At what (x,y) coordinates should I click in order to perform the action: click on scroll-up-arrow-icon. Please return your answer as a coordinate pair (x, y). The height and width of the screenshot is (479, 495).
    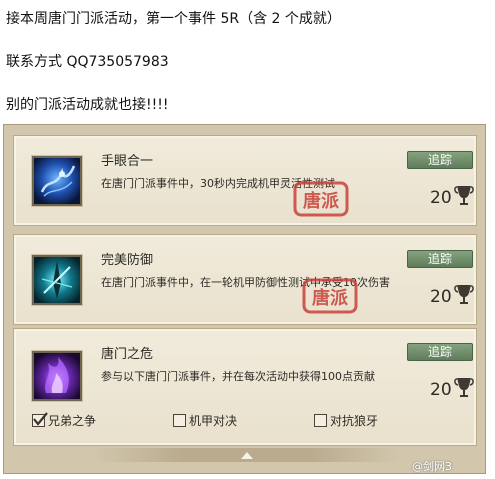
    Looking at the image, I should click on (247, 455).